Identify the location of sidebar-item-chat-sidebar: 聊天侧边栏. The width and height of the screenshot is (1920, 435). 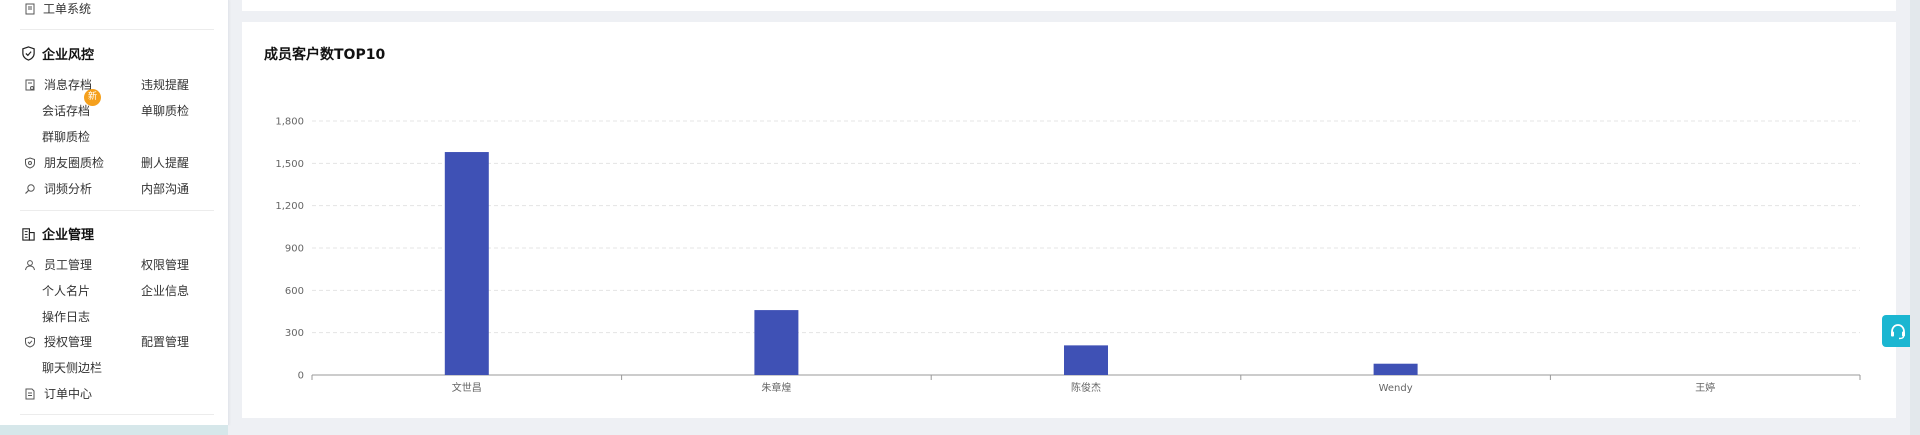
(72, 367).